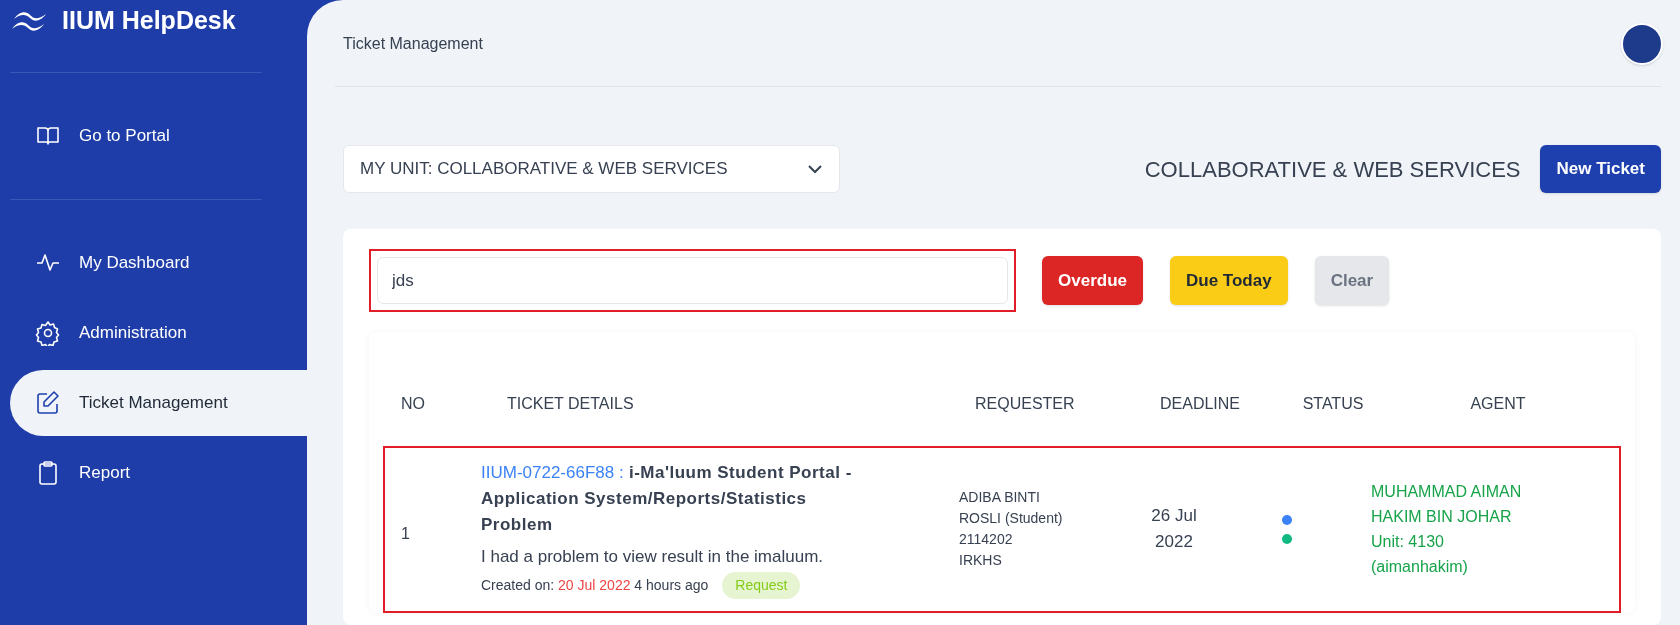  What do you see at coordinates (1332, 169) in the screenshot?
I see `unit-heading: COLLABORATIVE & WEB SERVICES` at bounding box center [1332, 169].